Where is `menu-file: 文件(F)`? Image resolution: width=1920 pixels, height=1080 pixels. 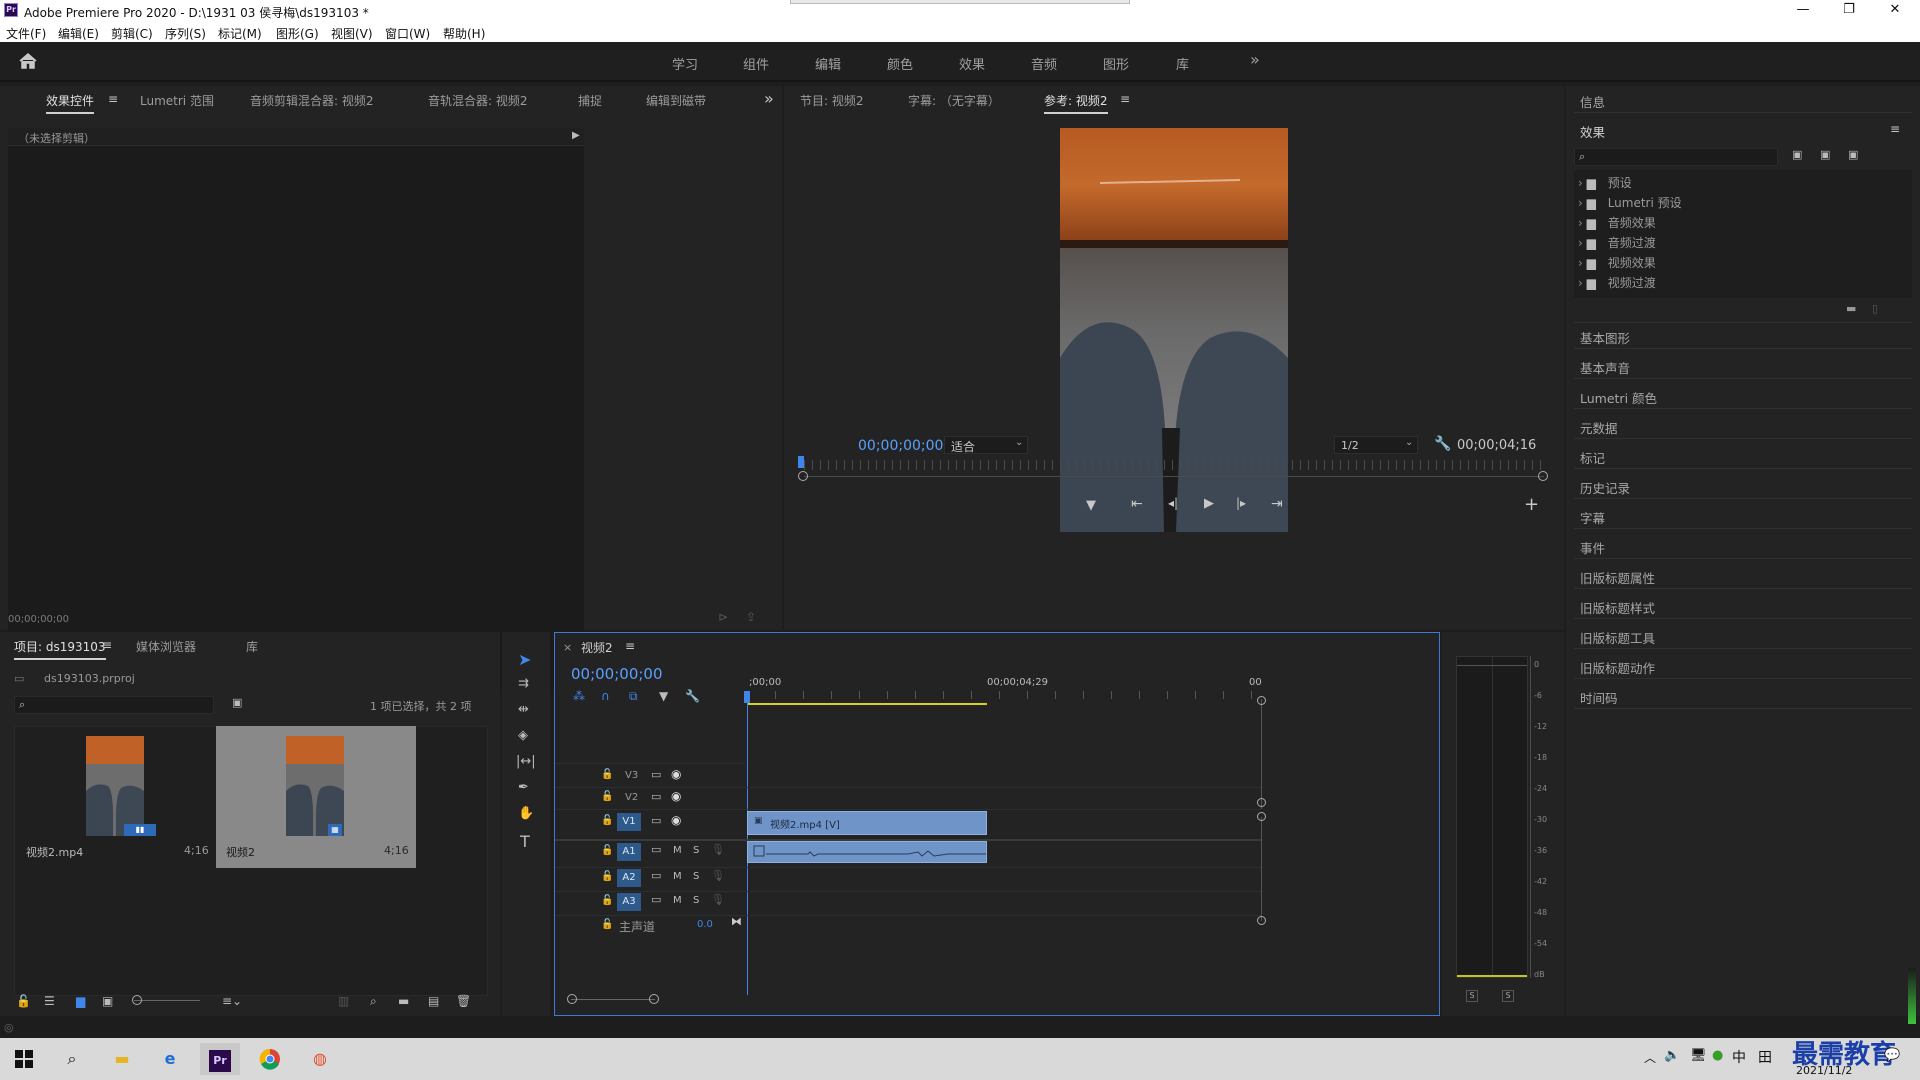 menu-file: 文件(F) is located at coordinates (26, 33).